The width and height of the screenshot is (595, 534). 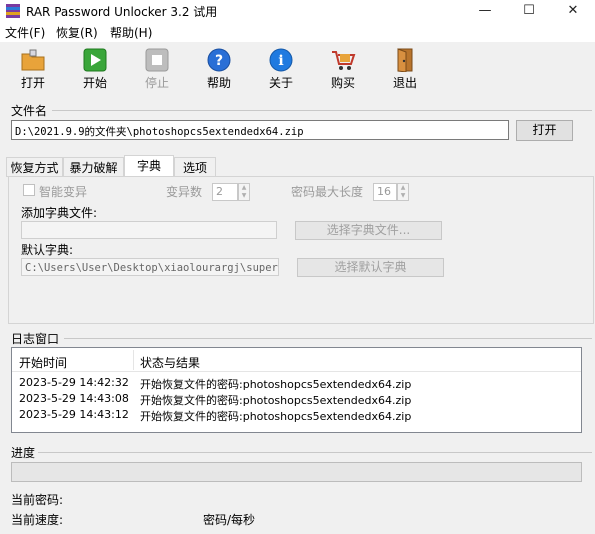 What do you see at coordinates (13, 11) in the screenshot?
I see `app-logo-icon` at bounding box center [13, 11].